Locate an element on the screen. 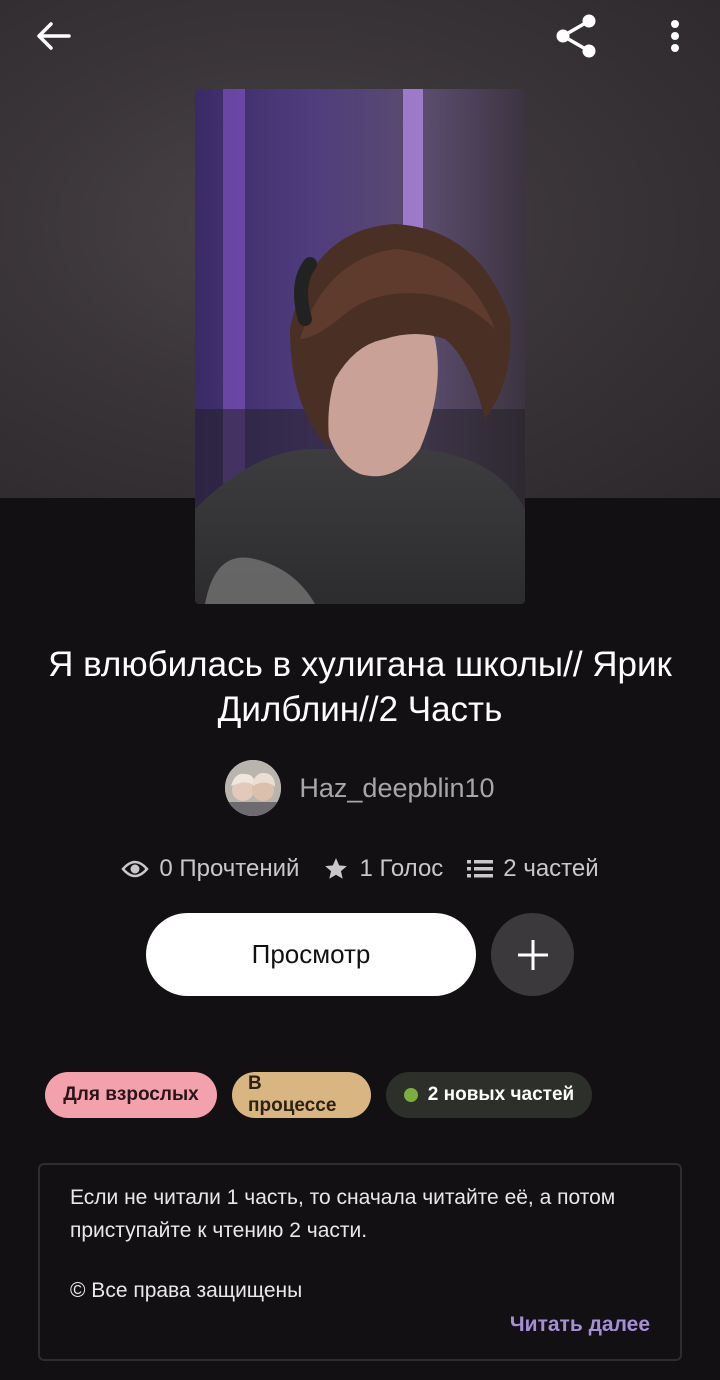 The height and width of the screenshot is (1380, 720). more-options-button is located at coordinates (675, 36).